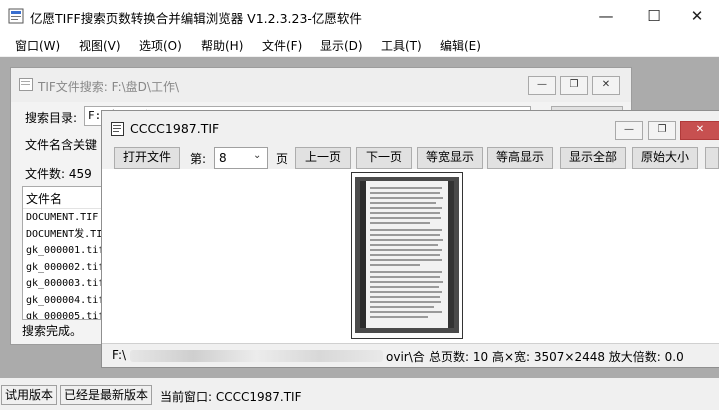 Image resolution: width=719 pixels, height=410 pixels. Describe the element at coordinates (100, 45) in the screenshot. I see `menu-view: 视图(V)` at that location.